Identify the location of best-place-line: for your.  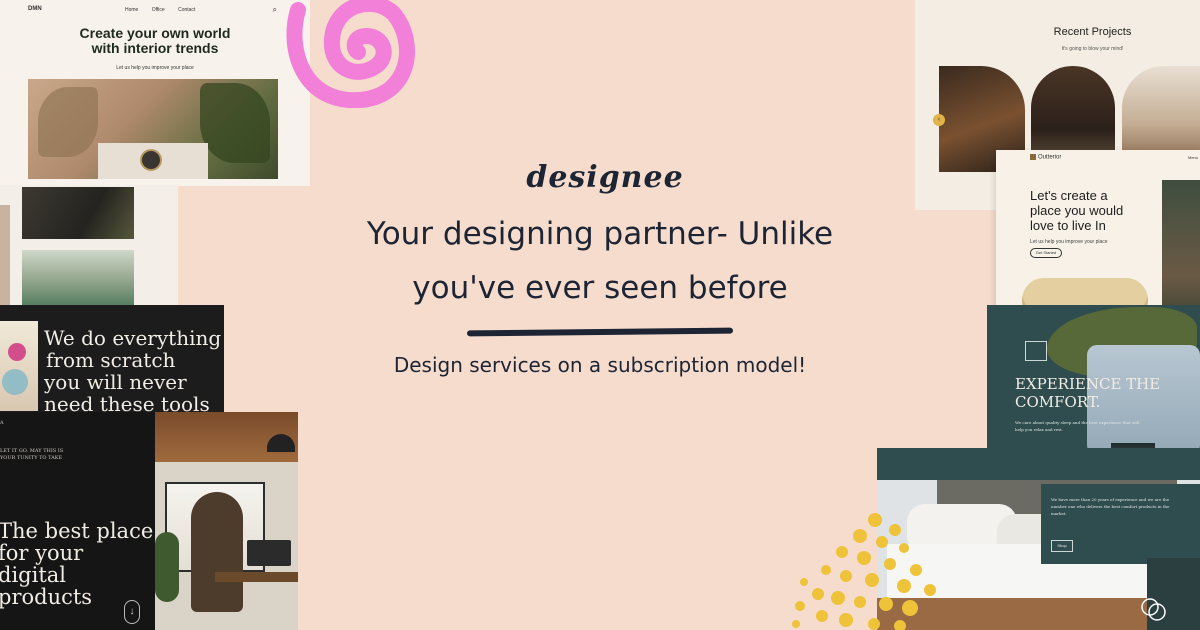
(42, 553).